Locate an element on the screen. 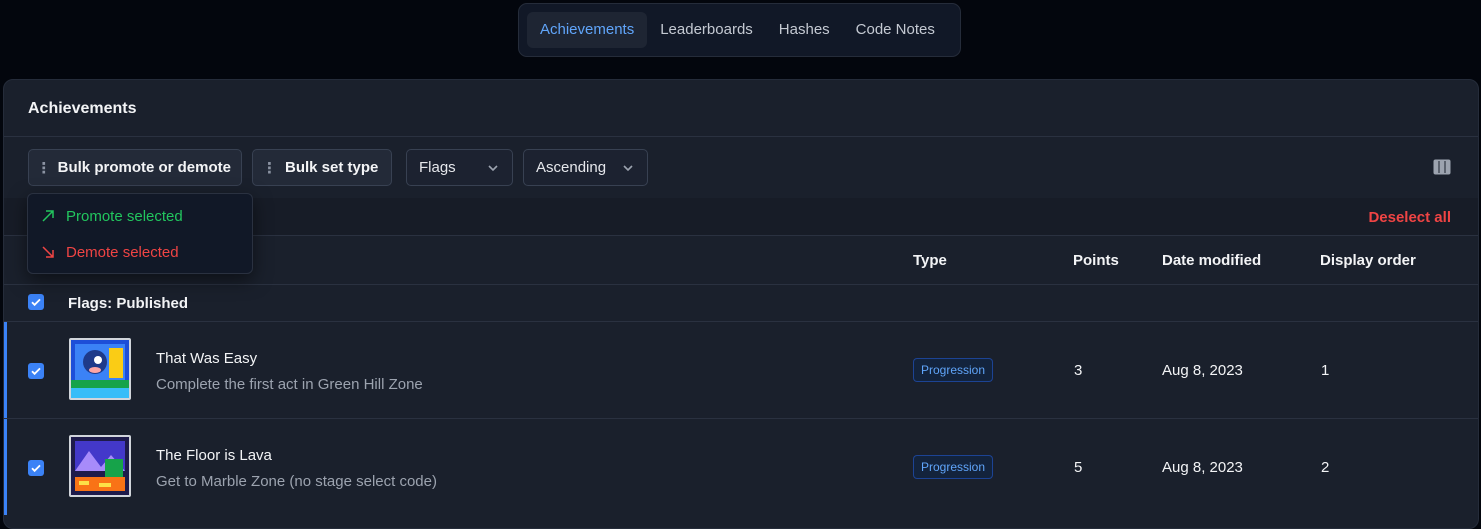 This screenshot has width=1481, height=529. achievement-title: That Was Easy is located at coordinates (206, 358).